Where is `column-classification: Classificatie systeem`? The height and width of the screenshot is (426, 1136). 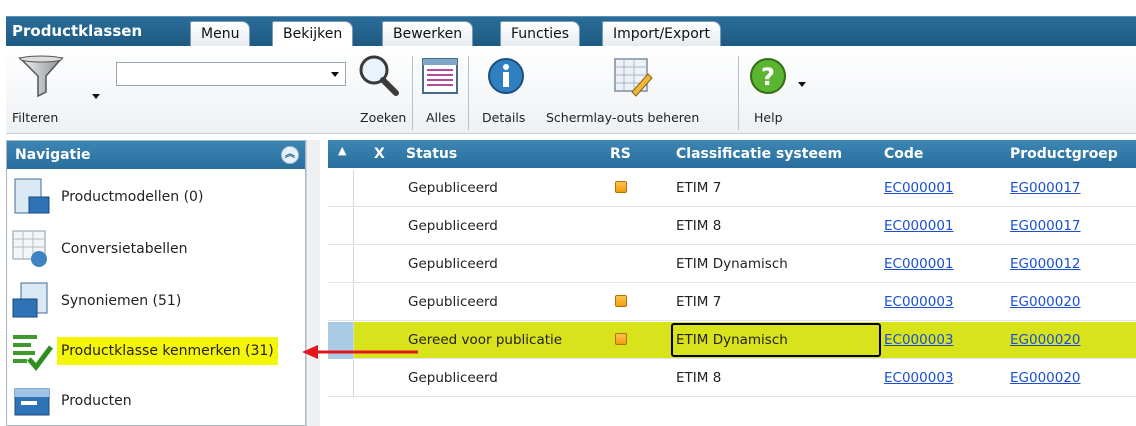
column-classification: Classificatie systeem is located at coordinates (759, 154).